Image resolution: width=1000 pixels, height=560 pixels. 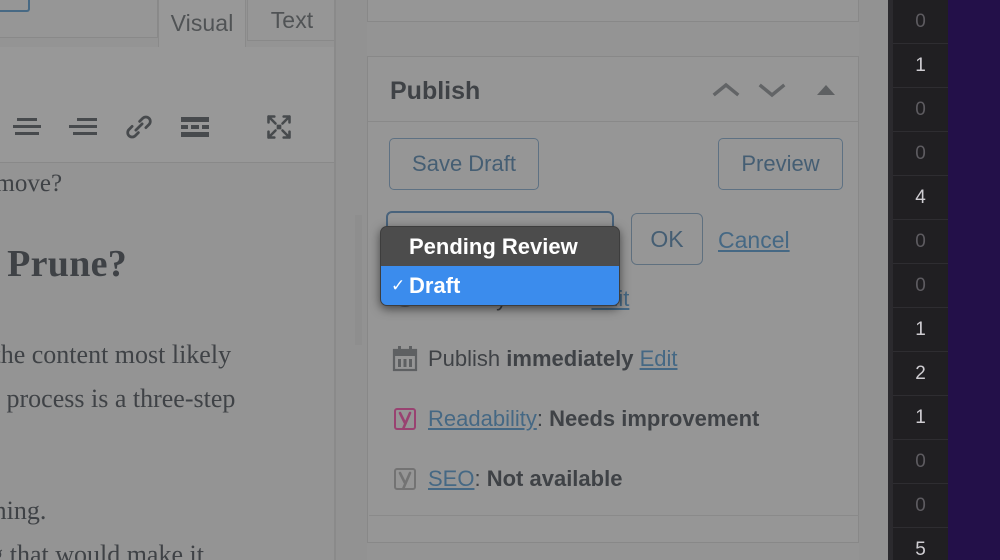 I want to click on seo-link: SEO, so click(x=451, y=478).